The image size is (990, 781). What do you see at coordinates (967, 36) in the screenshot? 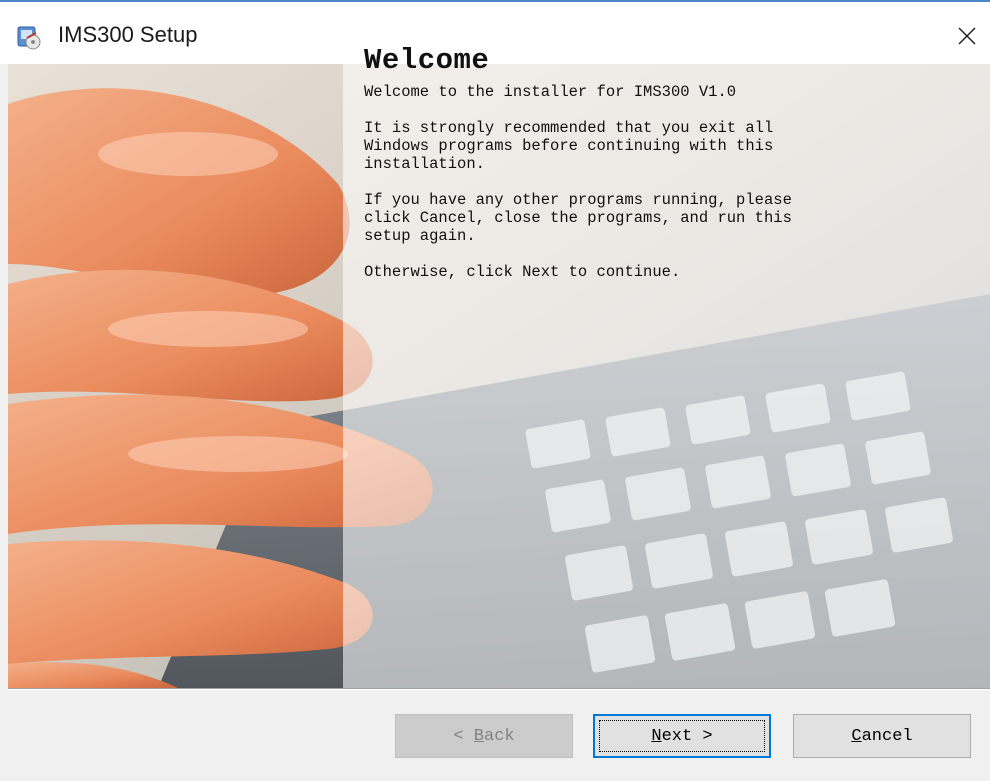
I see `close-icon` at bounding box center [967, 36].